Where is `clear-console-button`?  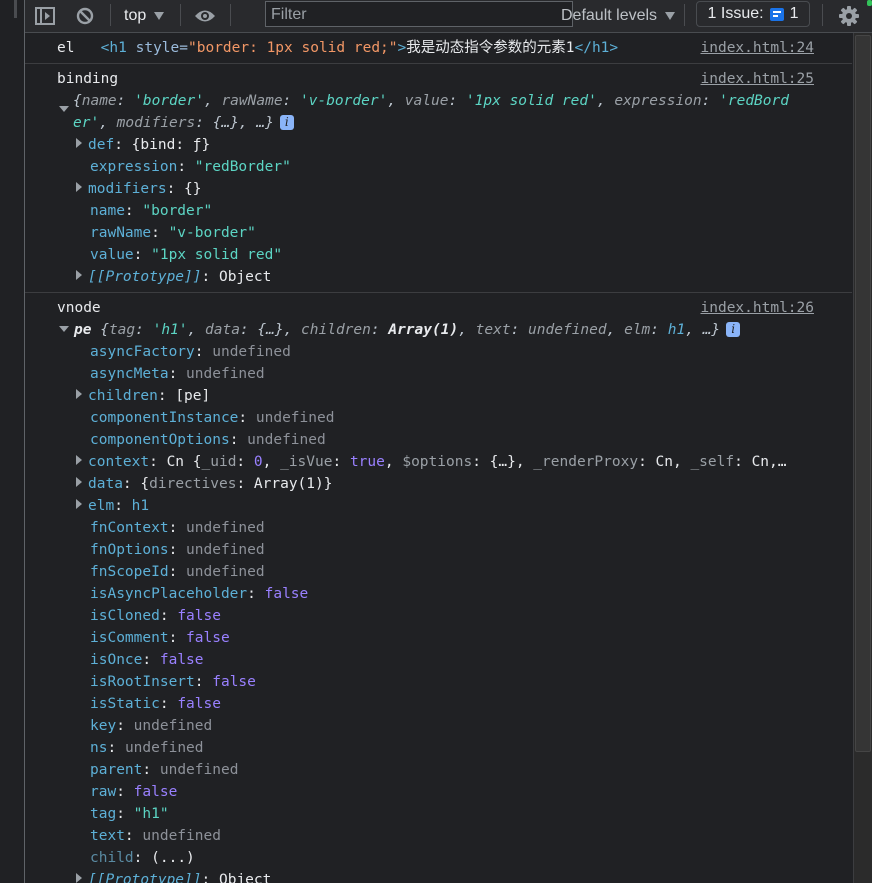
clear-console-button is located at coordinates (85, 16).